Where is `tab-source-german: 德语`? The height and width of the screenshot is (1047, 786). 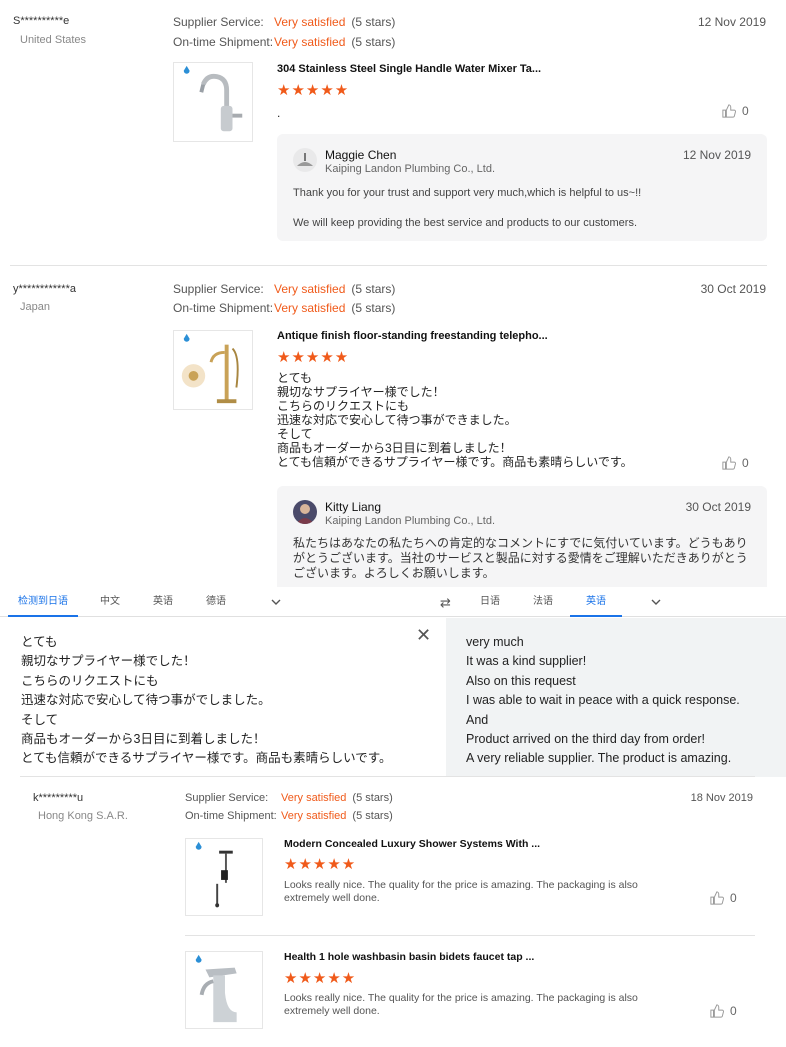
tab-source-german: 德语 is located at coordinates (216, 602).